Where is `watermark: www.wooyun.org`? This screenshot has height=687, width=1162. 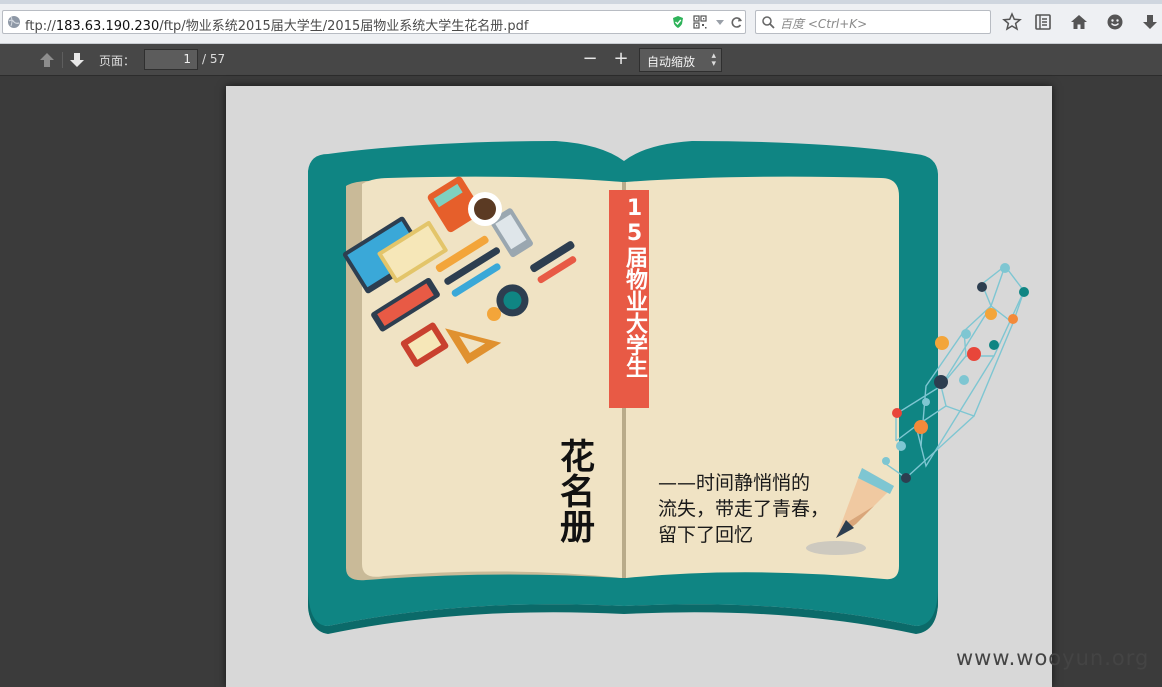
watermark: www.wooyun.org is located at coordinates (1053, 658).